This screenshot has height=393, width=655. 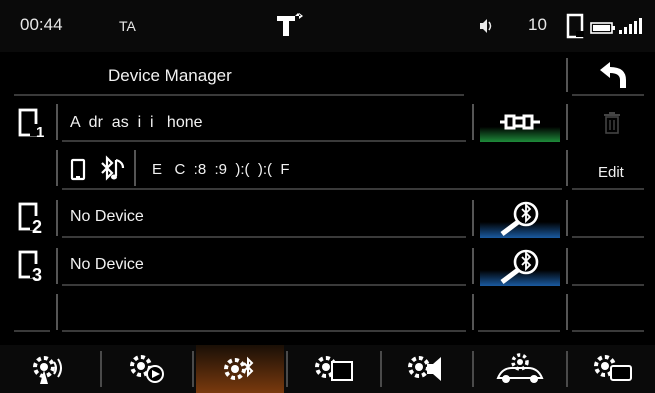 I want to click on edit-button: Edit, so click(x=611, y=172).